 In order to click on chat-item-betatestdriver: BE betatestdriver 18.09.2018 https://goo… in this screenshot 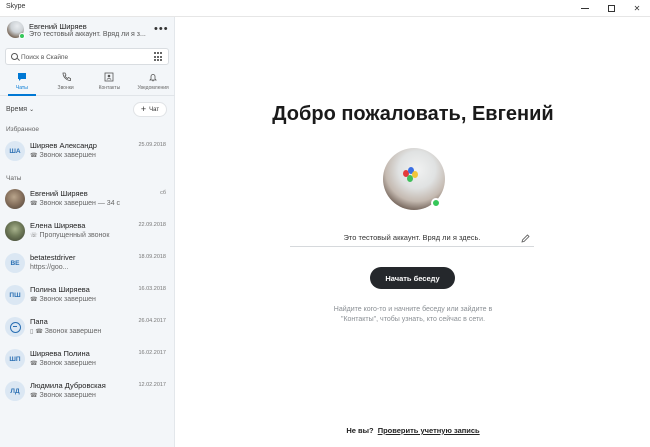, I will do `click(87, 263)`.